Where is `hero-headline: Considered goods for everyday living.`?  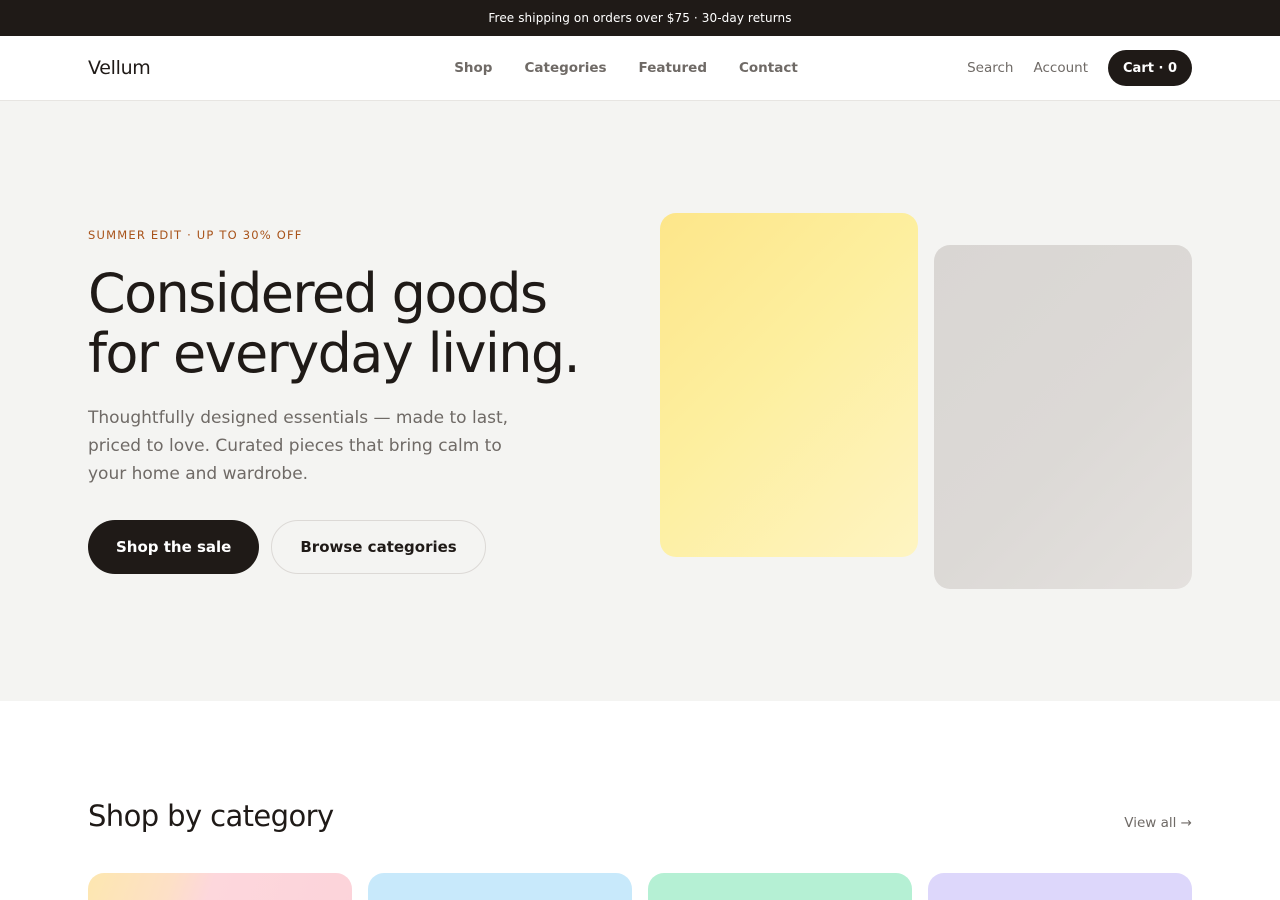 hero-headline: Considered goods for everyday living. is located at coordinates (348, 324).